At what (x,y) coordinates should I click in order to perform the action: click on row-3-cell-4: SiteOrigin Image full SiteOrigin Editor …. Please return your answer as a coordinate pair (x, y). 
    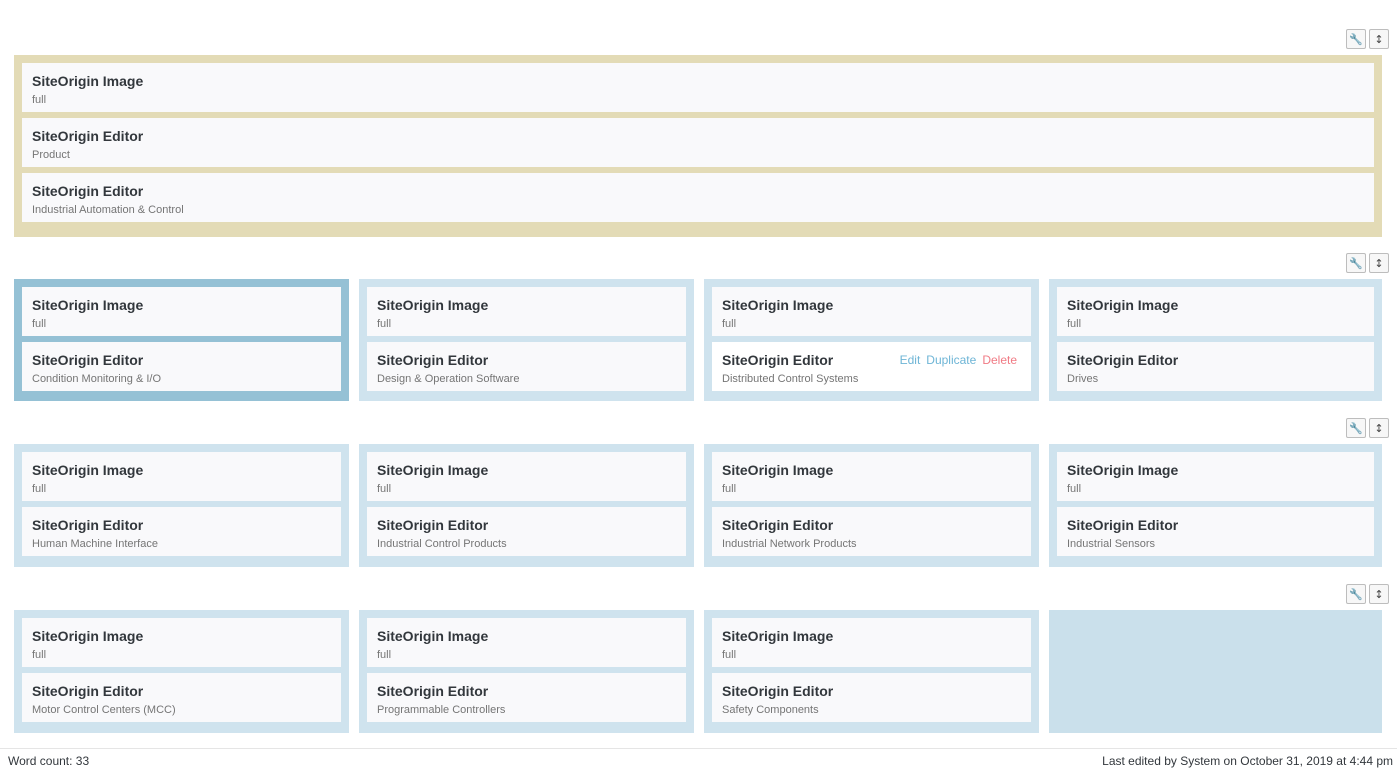
    Looking at the image, I should click on (1215, 505).